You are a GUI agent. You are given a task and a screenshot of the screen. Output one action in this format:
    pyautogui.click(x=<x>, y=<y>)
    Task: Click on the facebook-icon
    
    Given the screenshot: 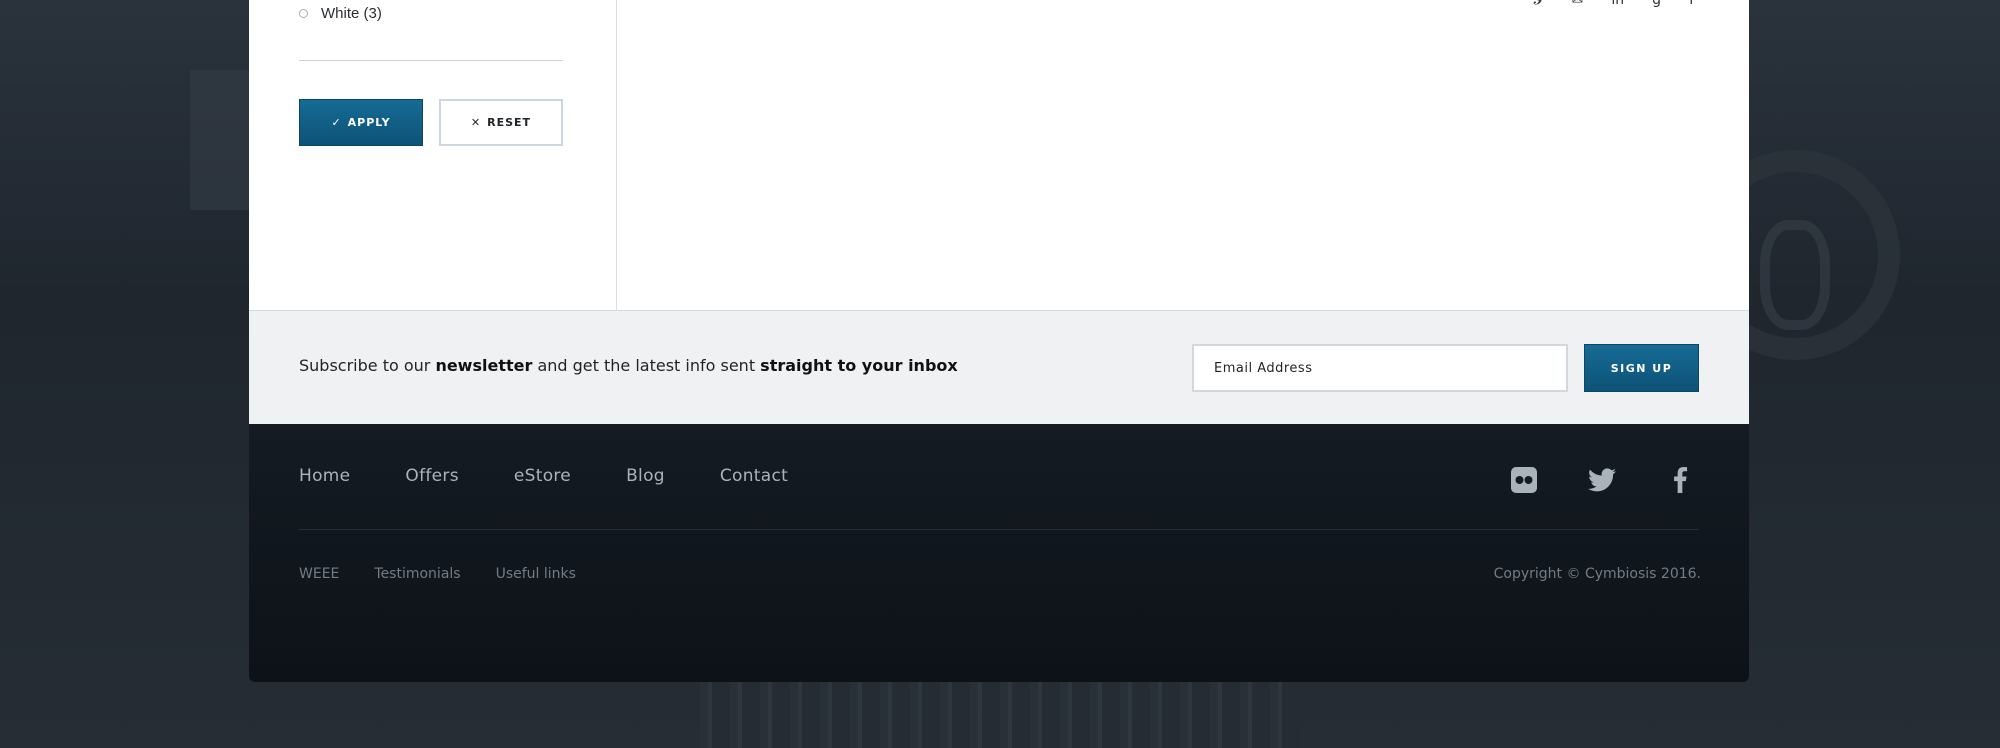 What is the action you would take?
    pyautogui.click(x=1680, y=480)
    